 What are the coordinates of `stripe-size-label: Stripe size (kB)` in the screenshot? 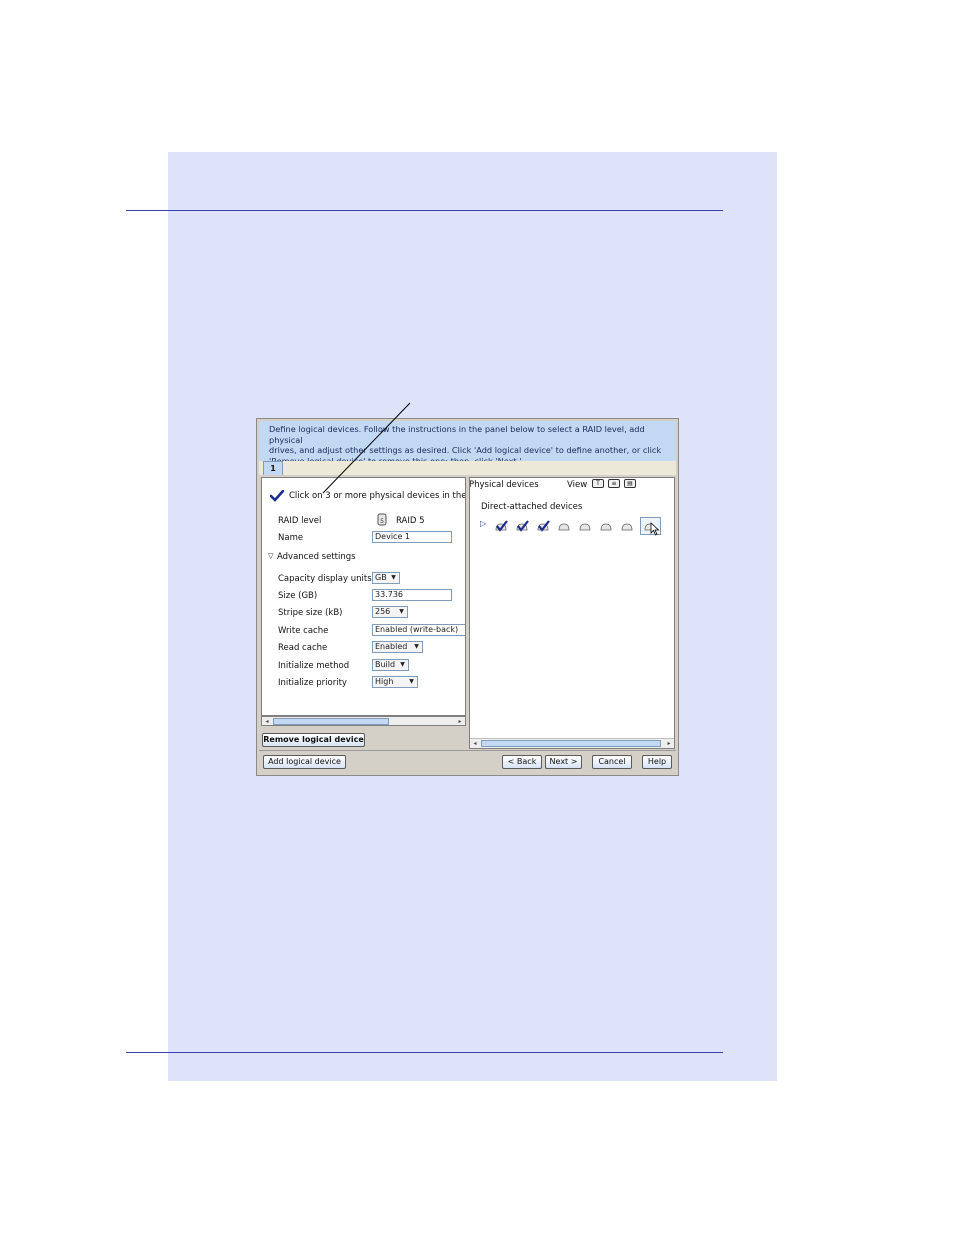 It's located at (310, 613).